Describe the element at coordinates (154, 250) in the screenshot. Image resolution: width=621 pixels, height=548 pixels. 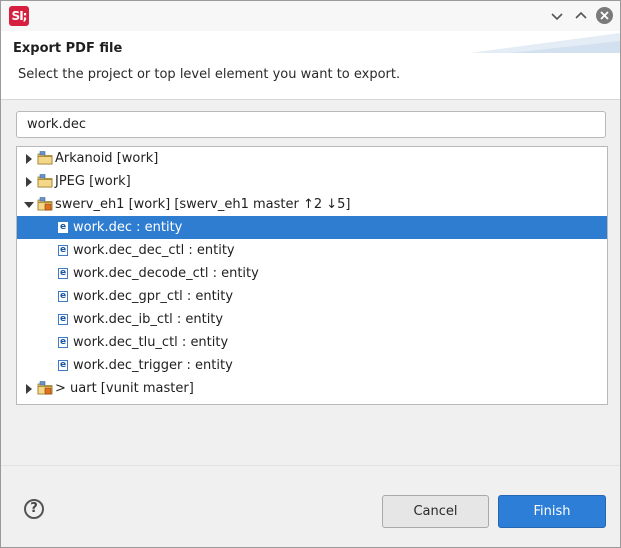
I see `tree-item-label: work.dec_dec_ctl : entity` at that location.